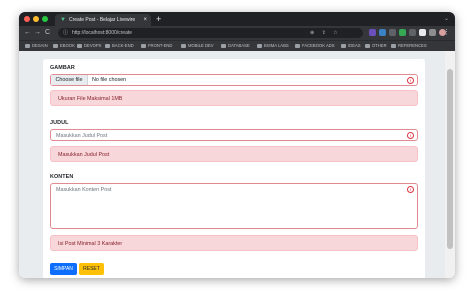 This screenshot has height=302, width=474. I want to click on bookmark-folder: IDEAS, so click(351, 46).